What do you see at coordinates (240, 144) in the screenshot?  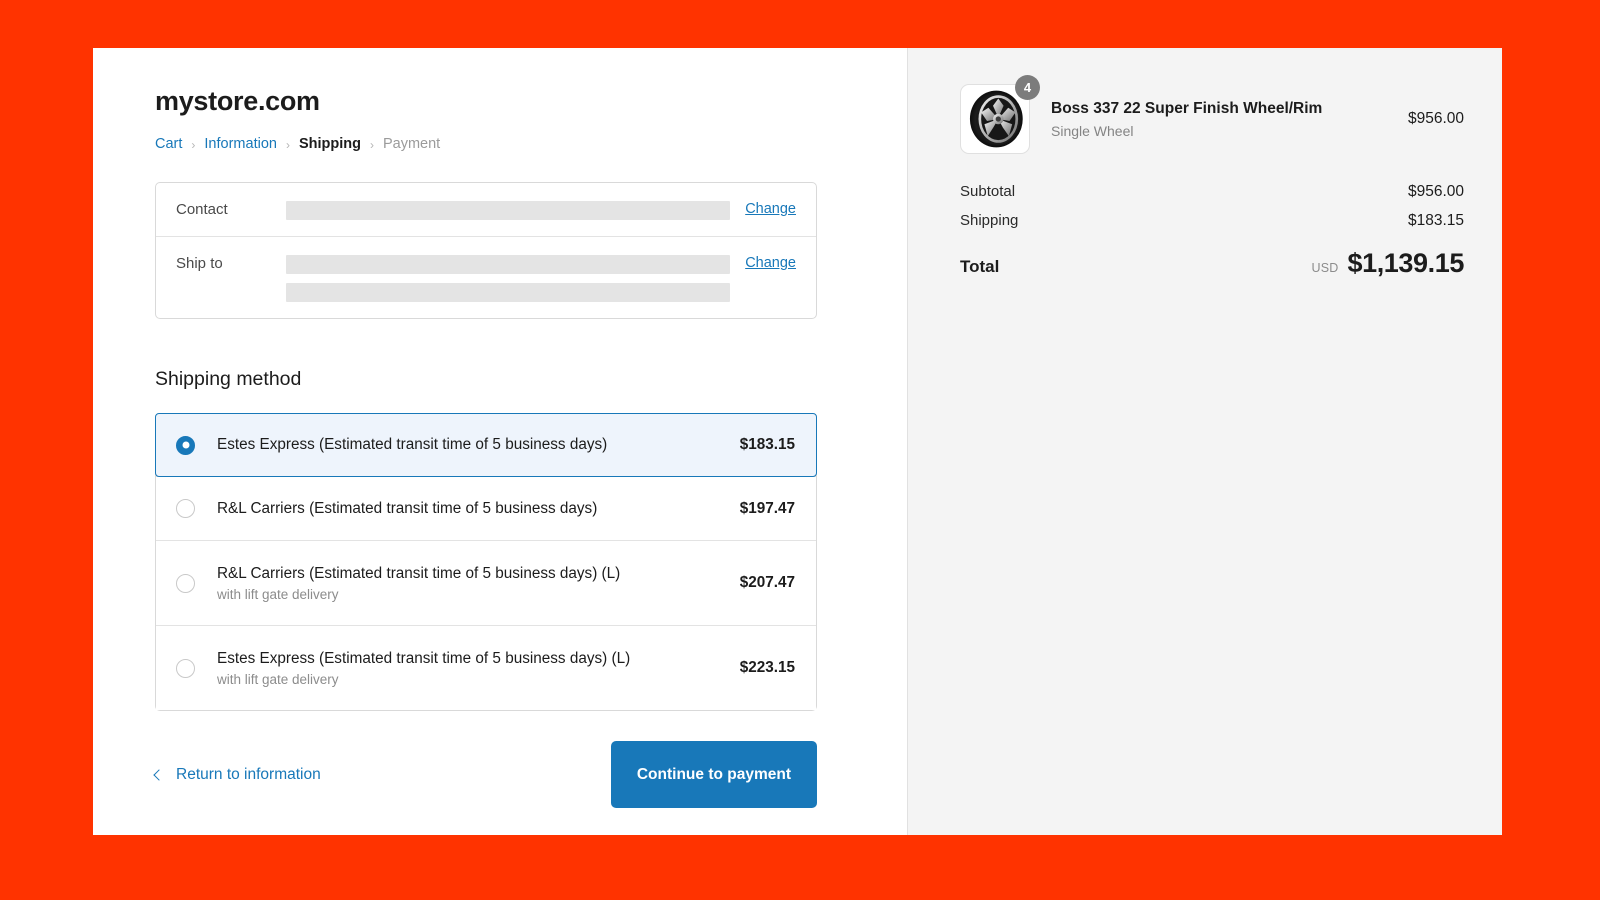 I see `breadcrumb-item-information: Information` at bounding box center [240, 144].